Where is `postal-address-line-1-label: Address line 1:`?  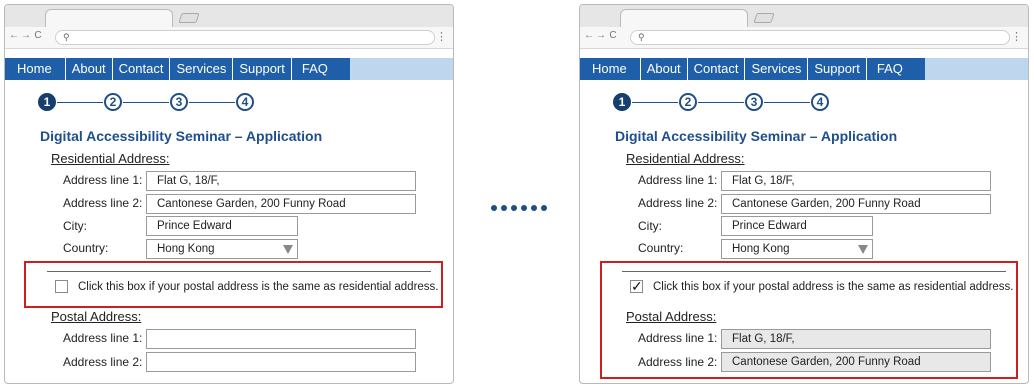 postal-address-line-1-label: Address line 1: is located at coordinates (103, 338).